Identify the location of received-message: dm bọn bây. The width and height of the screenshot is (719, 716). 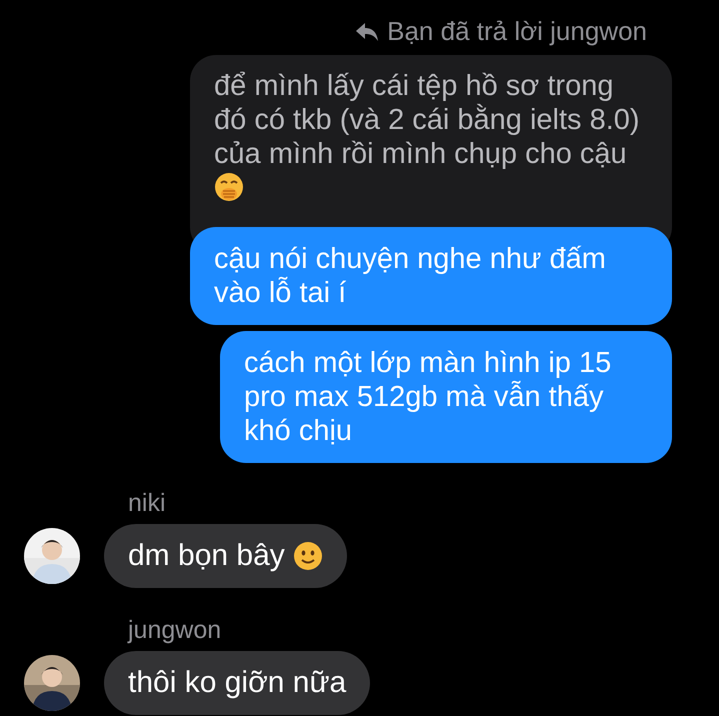
(226, 556).